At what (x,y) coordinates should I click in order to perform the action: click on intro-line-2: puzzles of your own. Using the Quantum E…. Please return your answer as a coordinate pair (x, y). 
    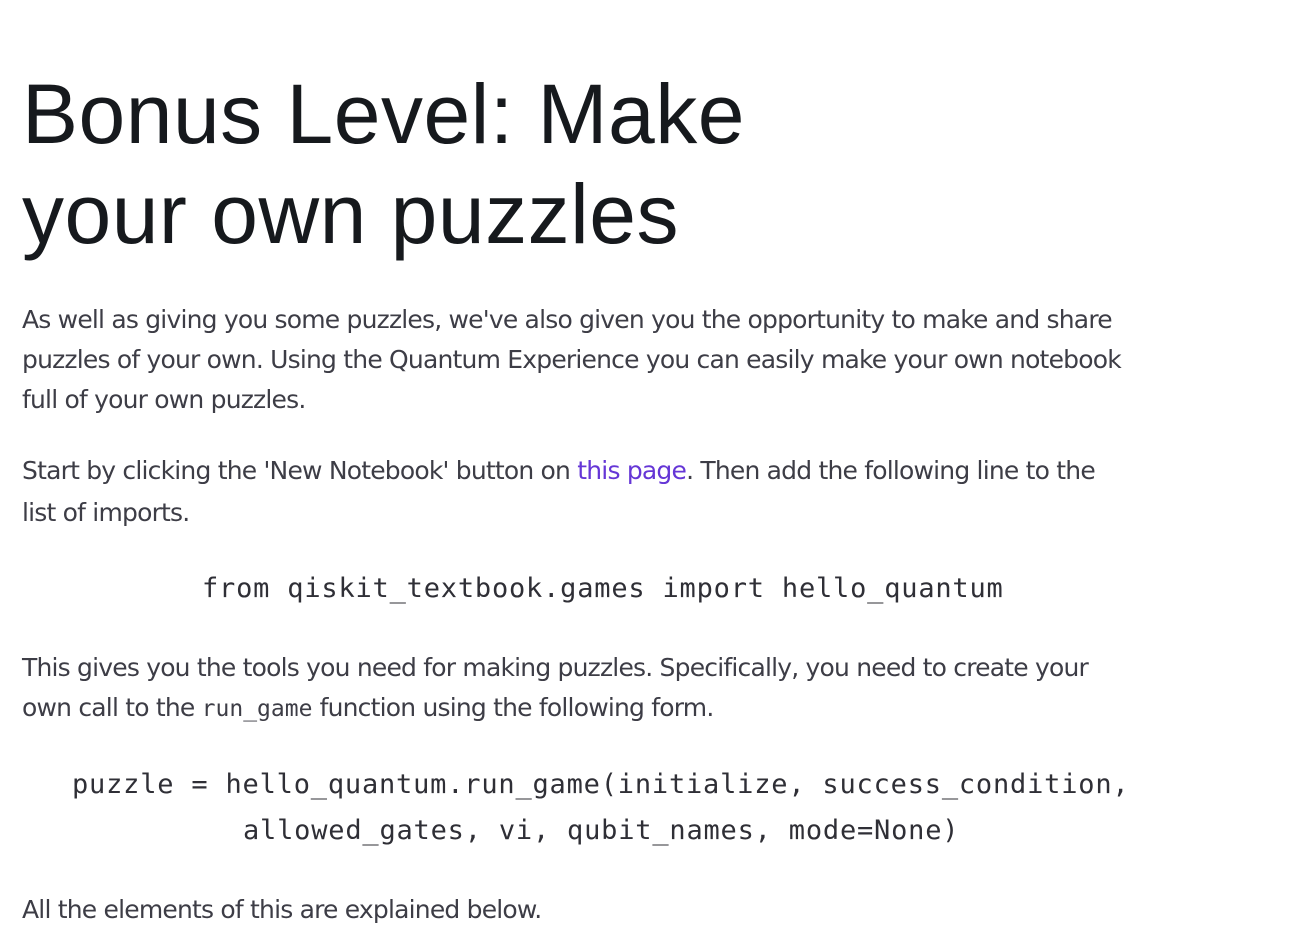
    Looking at the image, I should click on (572, 359).